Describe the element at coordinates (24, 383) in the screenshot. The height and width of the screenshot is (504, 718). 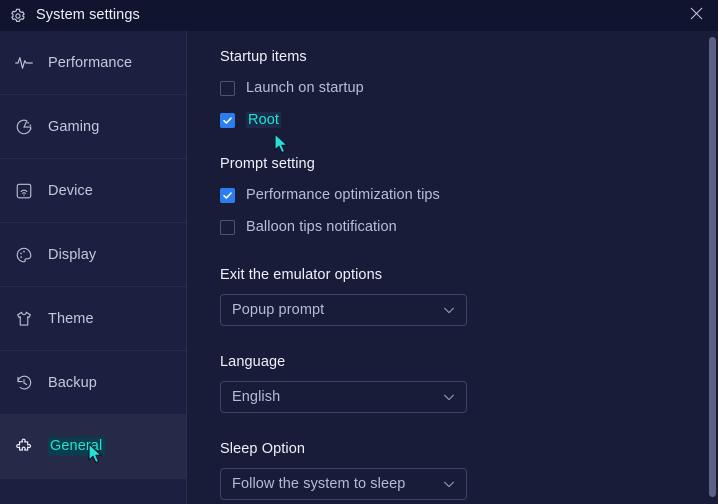
I see `history-icon` at that location.